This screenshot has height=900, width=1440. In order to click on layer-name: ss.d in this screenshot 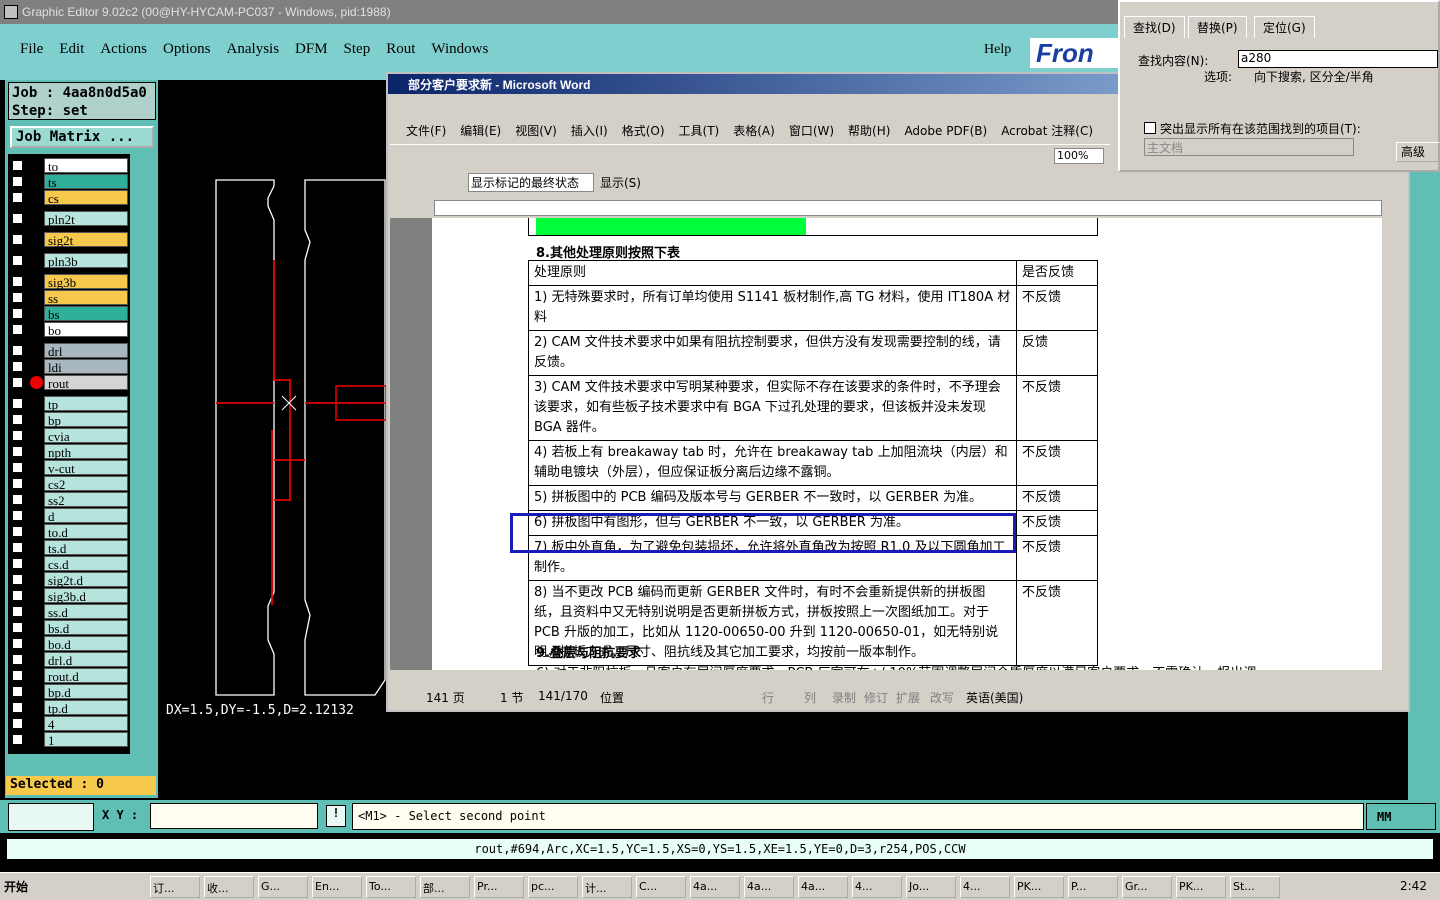, I will do `click(86, 612)`.